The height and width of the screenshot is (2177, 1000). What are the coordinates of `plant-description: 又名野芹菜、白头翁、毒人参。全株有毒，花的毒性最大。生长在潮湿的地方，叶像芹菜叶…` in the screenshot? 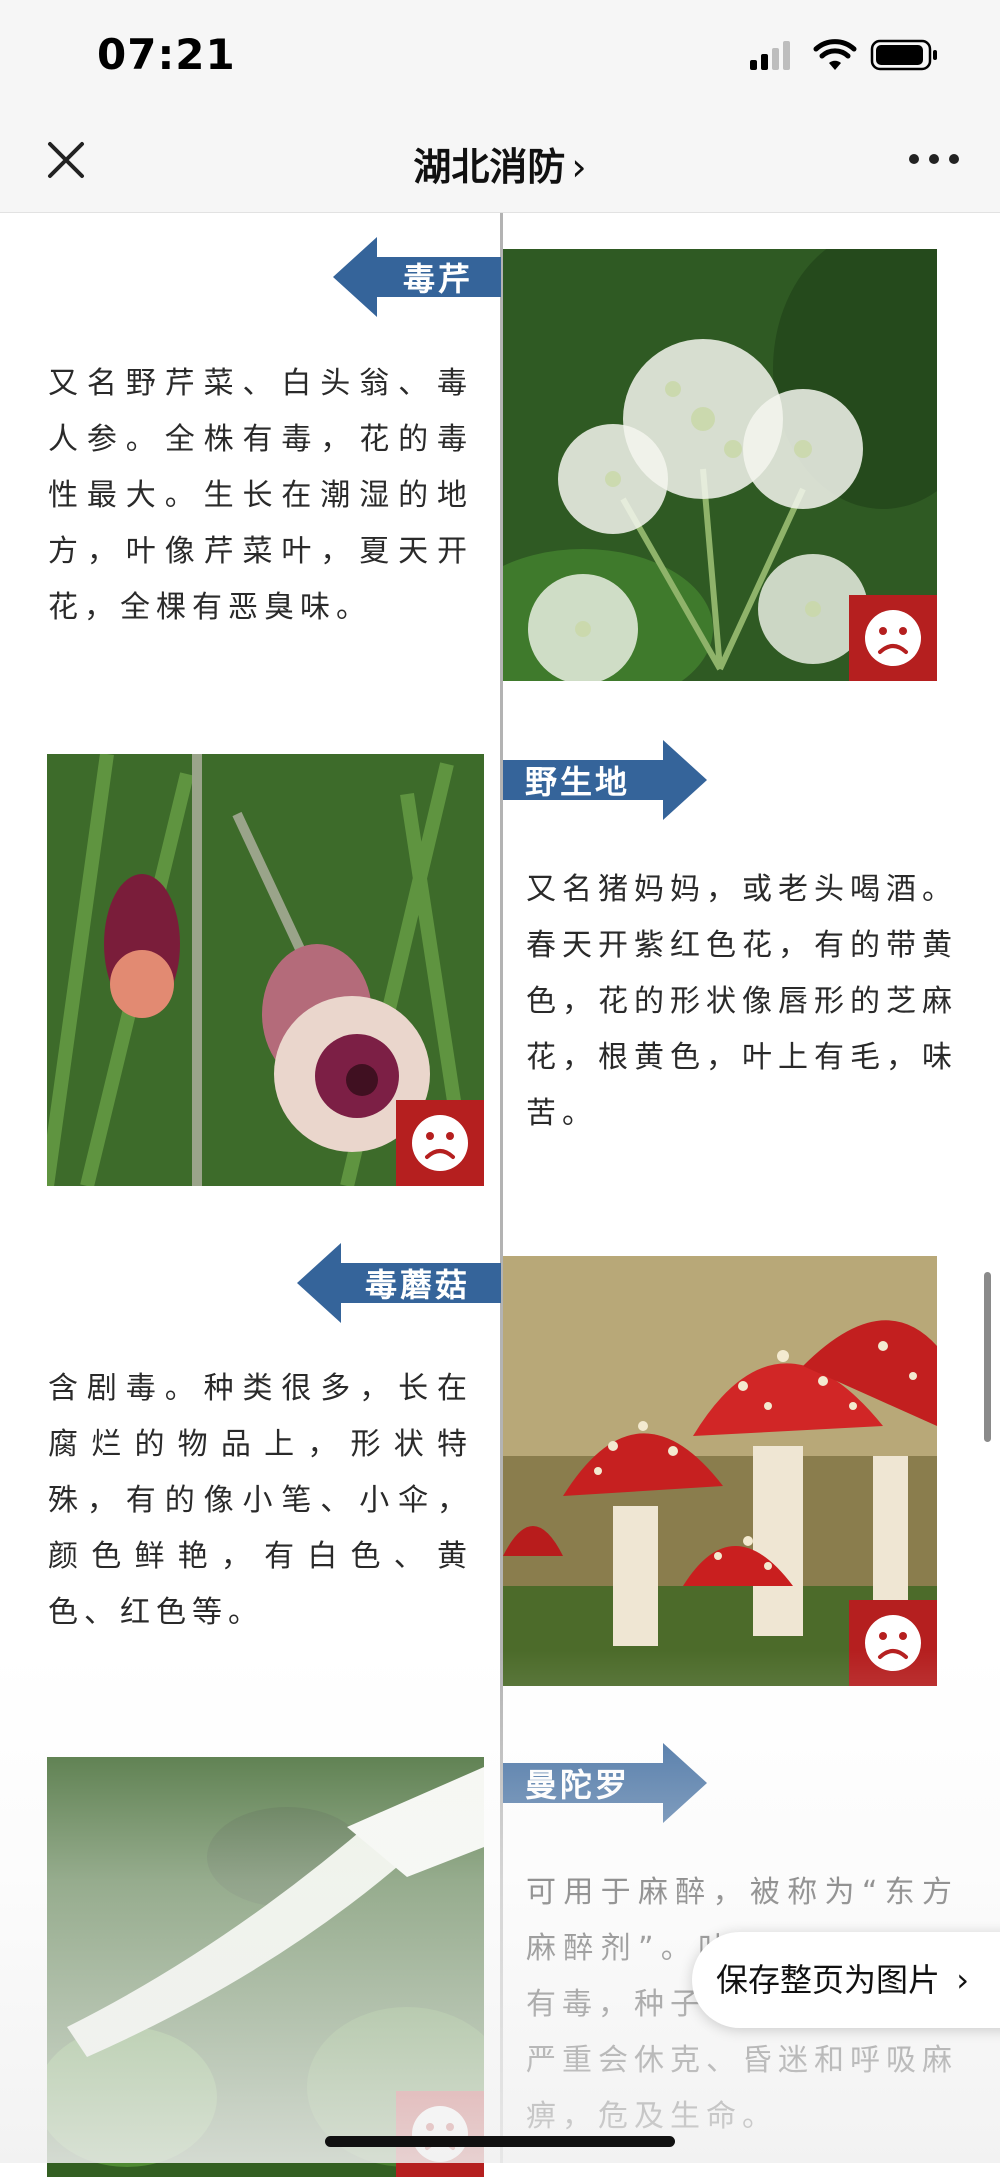 It's located at (260, 495).